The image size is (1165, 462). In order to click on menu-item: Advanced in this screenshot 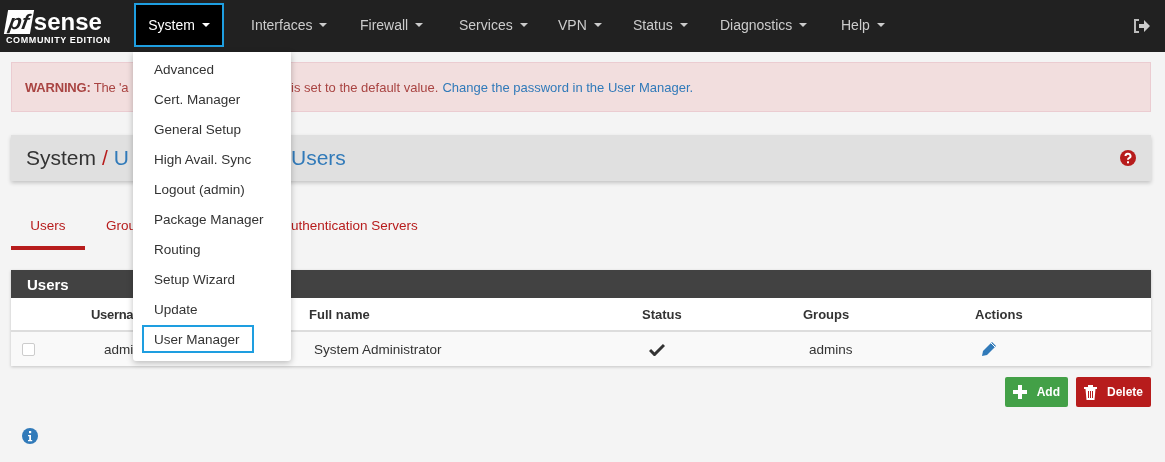, I will do `click(212, 69)`.